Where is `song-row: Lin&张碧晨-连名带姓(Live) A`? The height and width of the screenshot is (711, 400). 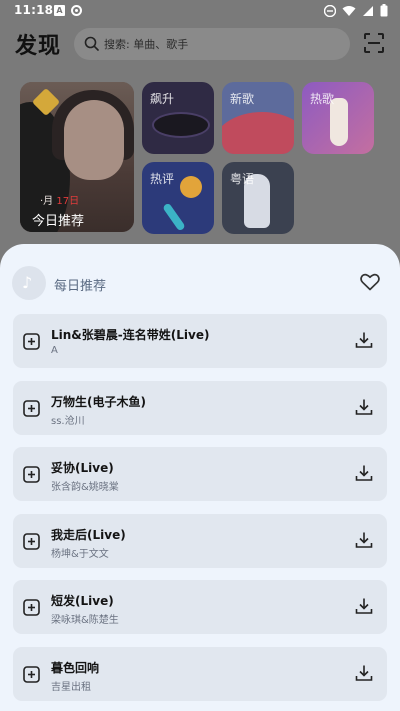
song-row: Lin&张碧晨-连名带姓(Live) A is located at coordinates (200, 341).